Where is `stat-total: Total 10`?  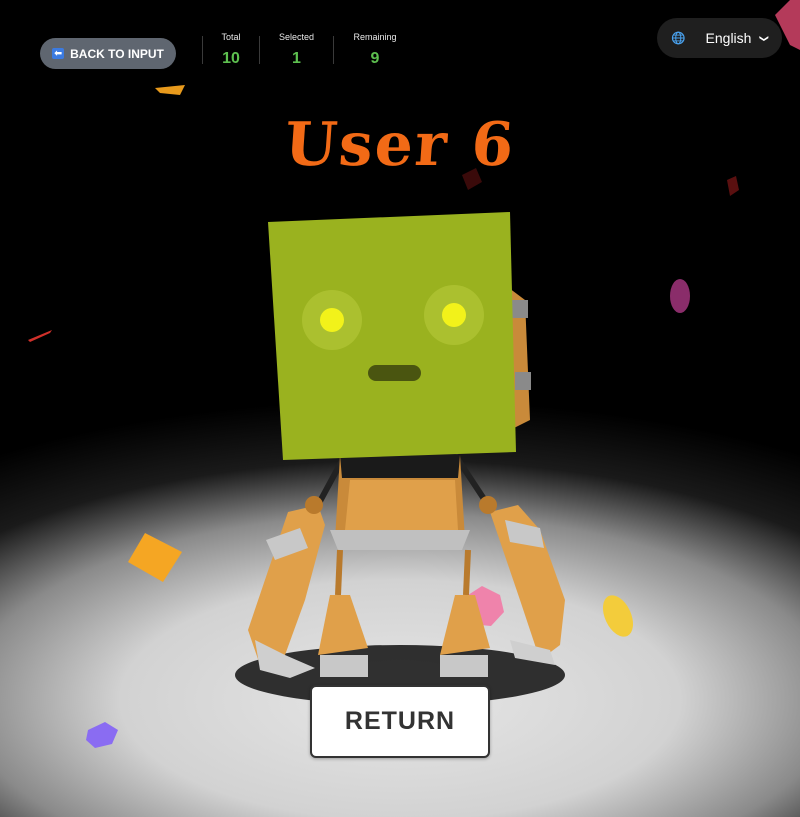
stat-total: Total 10 is located at coordinates (231, 49).